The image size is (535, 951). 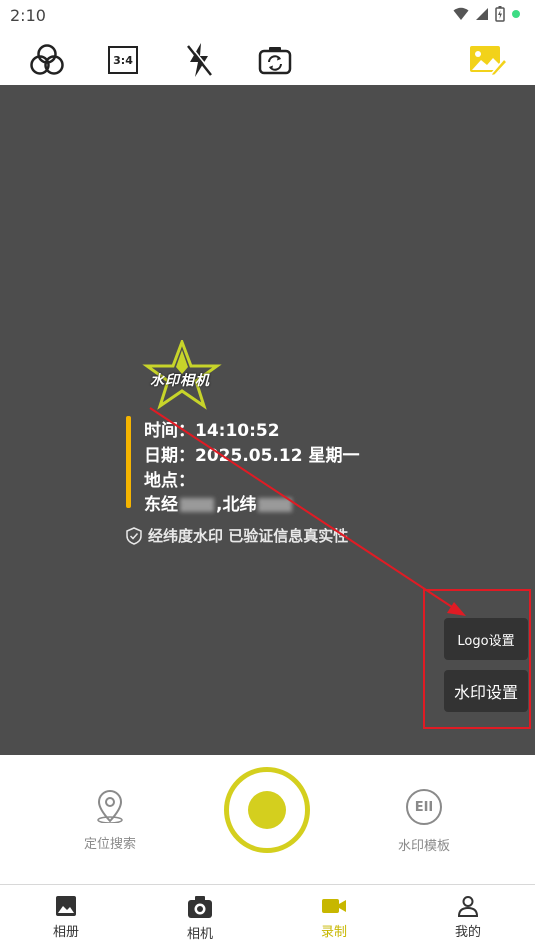 I want to click on status-bar: 2:10, so click(x=267, y=15).